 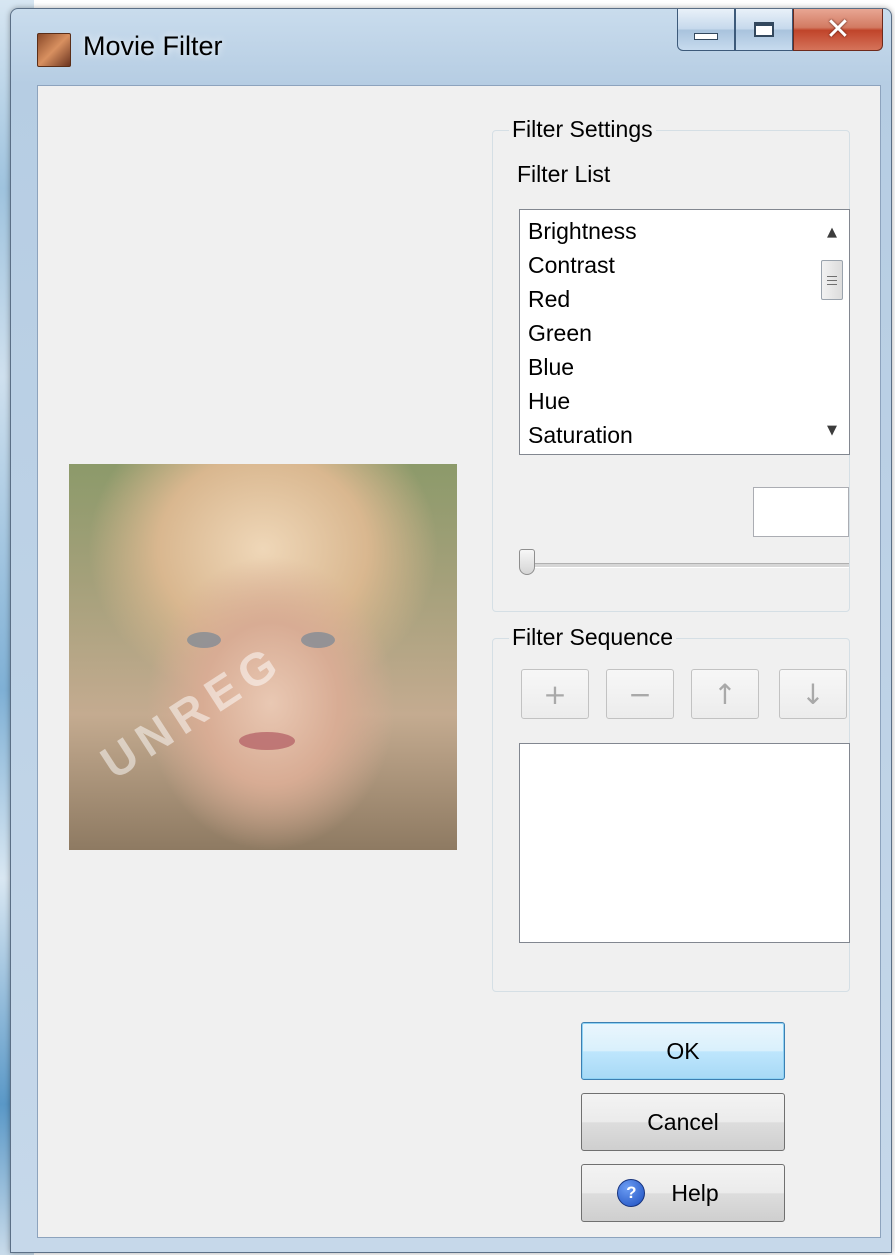 I want to click on minus-icon: −, so click(x=640, y=694).